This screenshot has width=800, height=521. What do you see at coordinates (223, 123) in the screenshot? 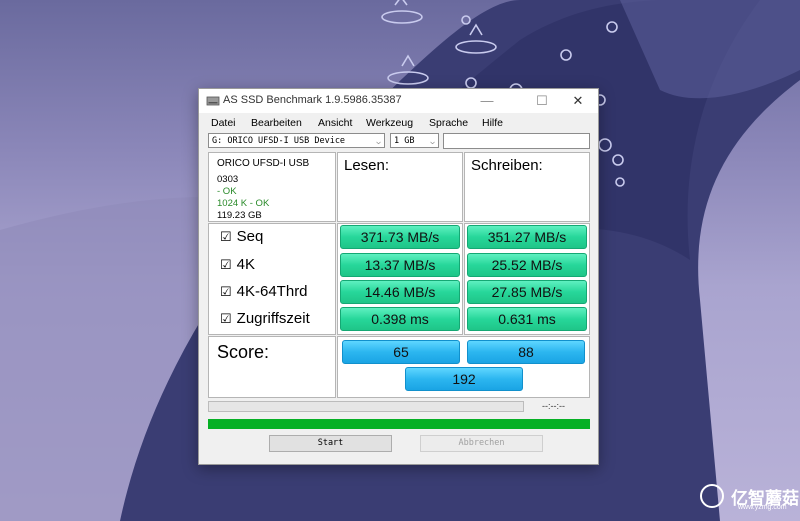
I see `menu-datei: Datei` at bounding box center [223, 123].